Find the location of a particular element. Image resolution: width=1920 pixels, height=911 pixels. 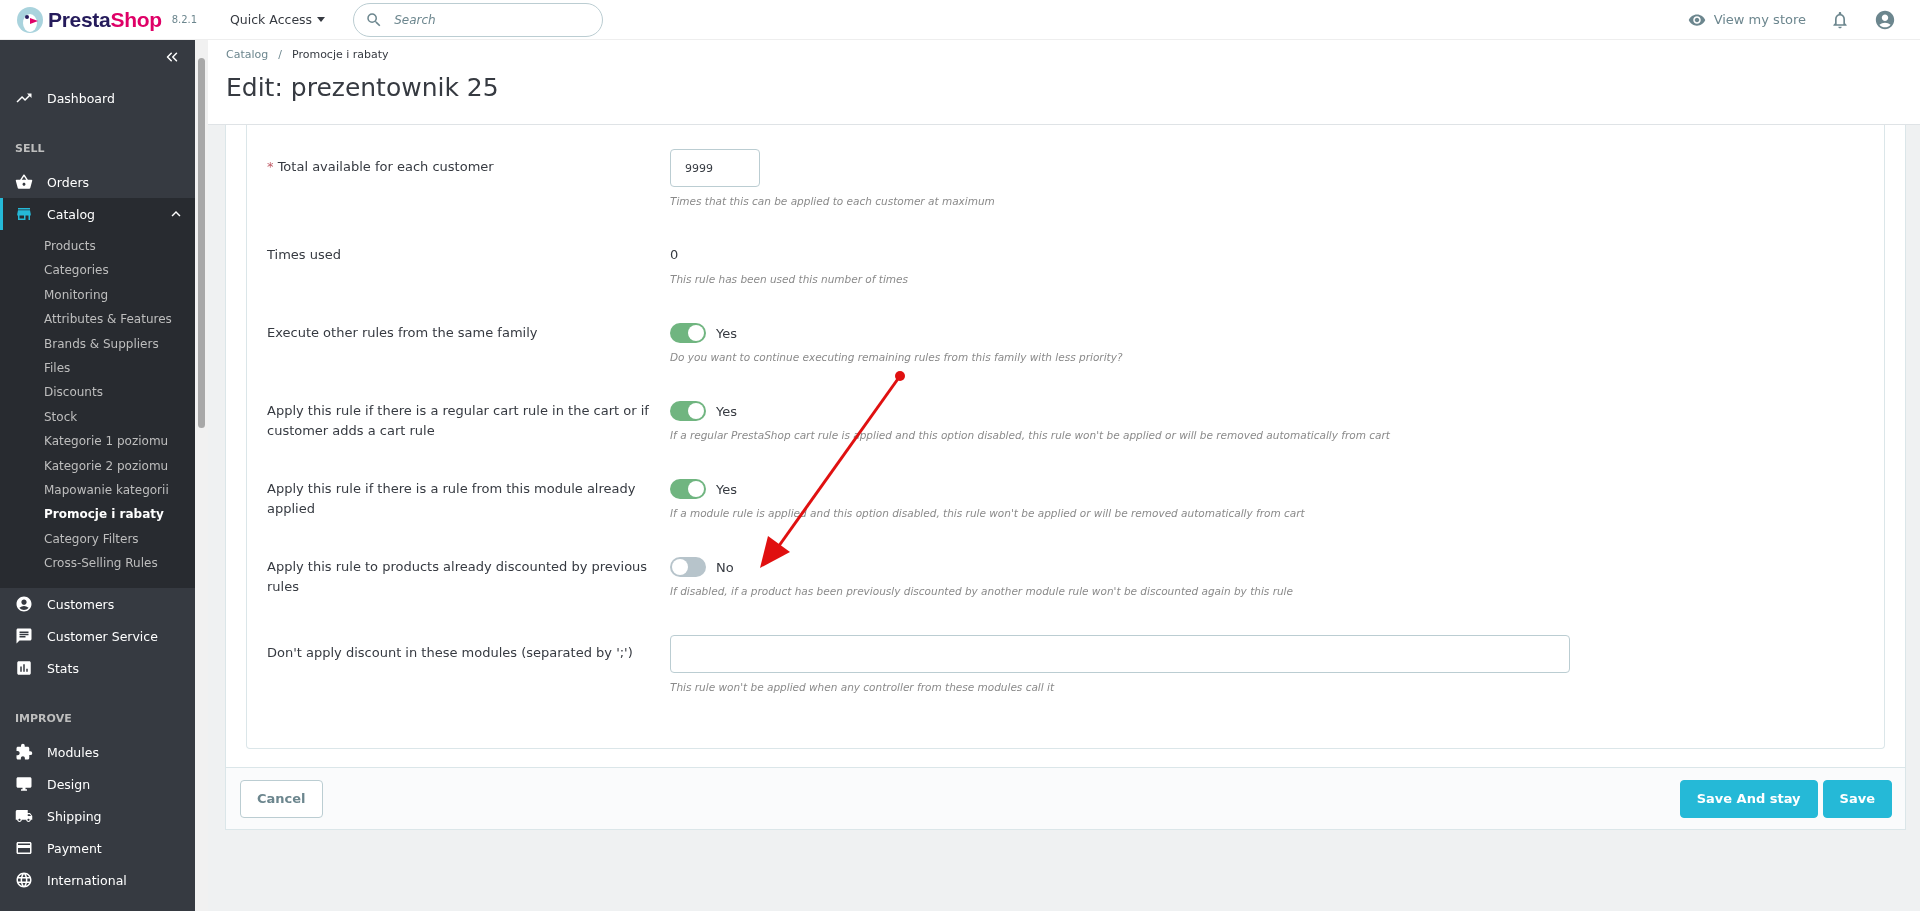

sidebar-item: Shipping is located at coordinates (97, 816).